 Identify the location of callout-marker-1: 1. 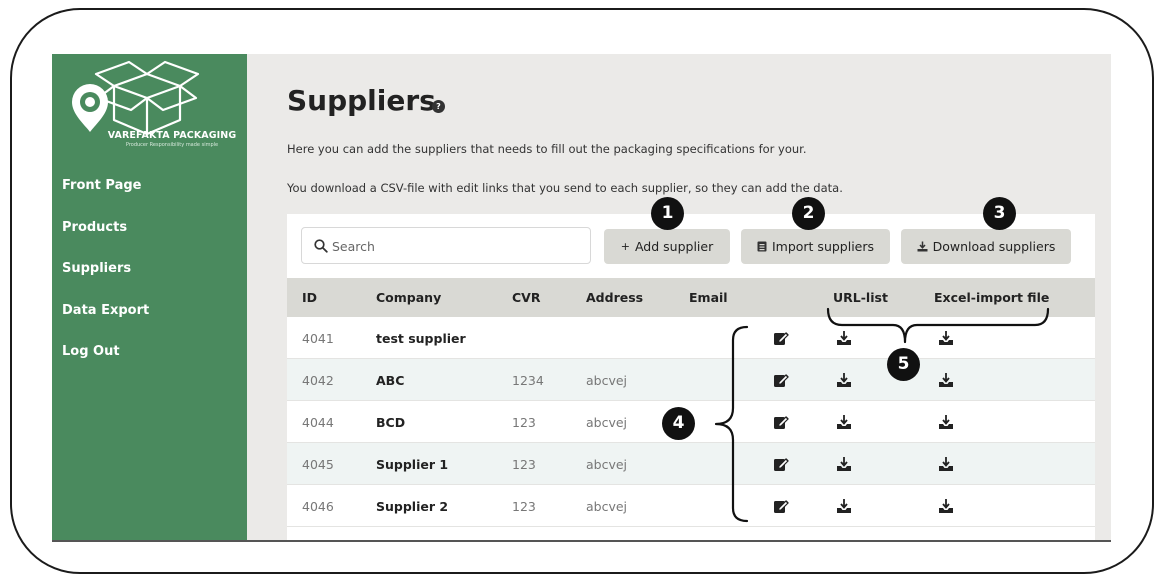
(667, 213).